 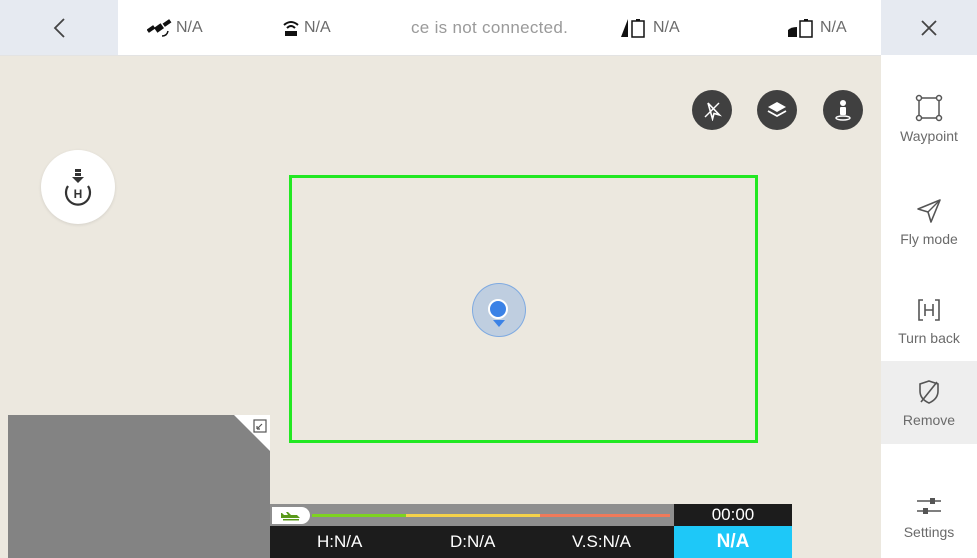 I want to click on location-dot, so click(x=498, y=309).